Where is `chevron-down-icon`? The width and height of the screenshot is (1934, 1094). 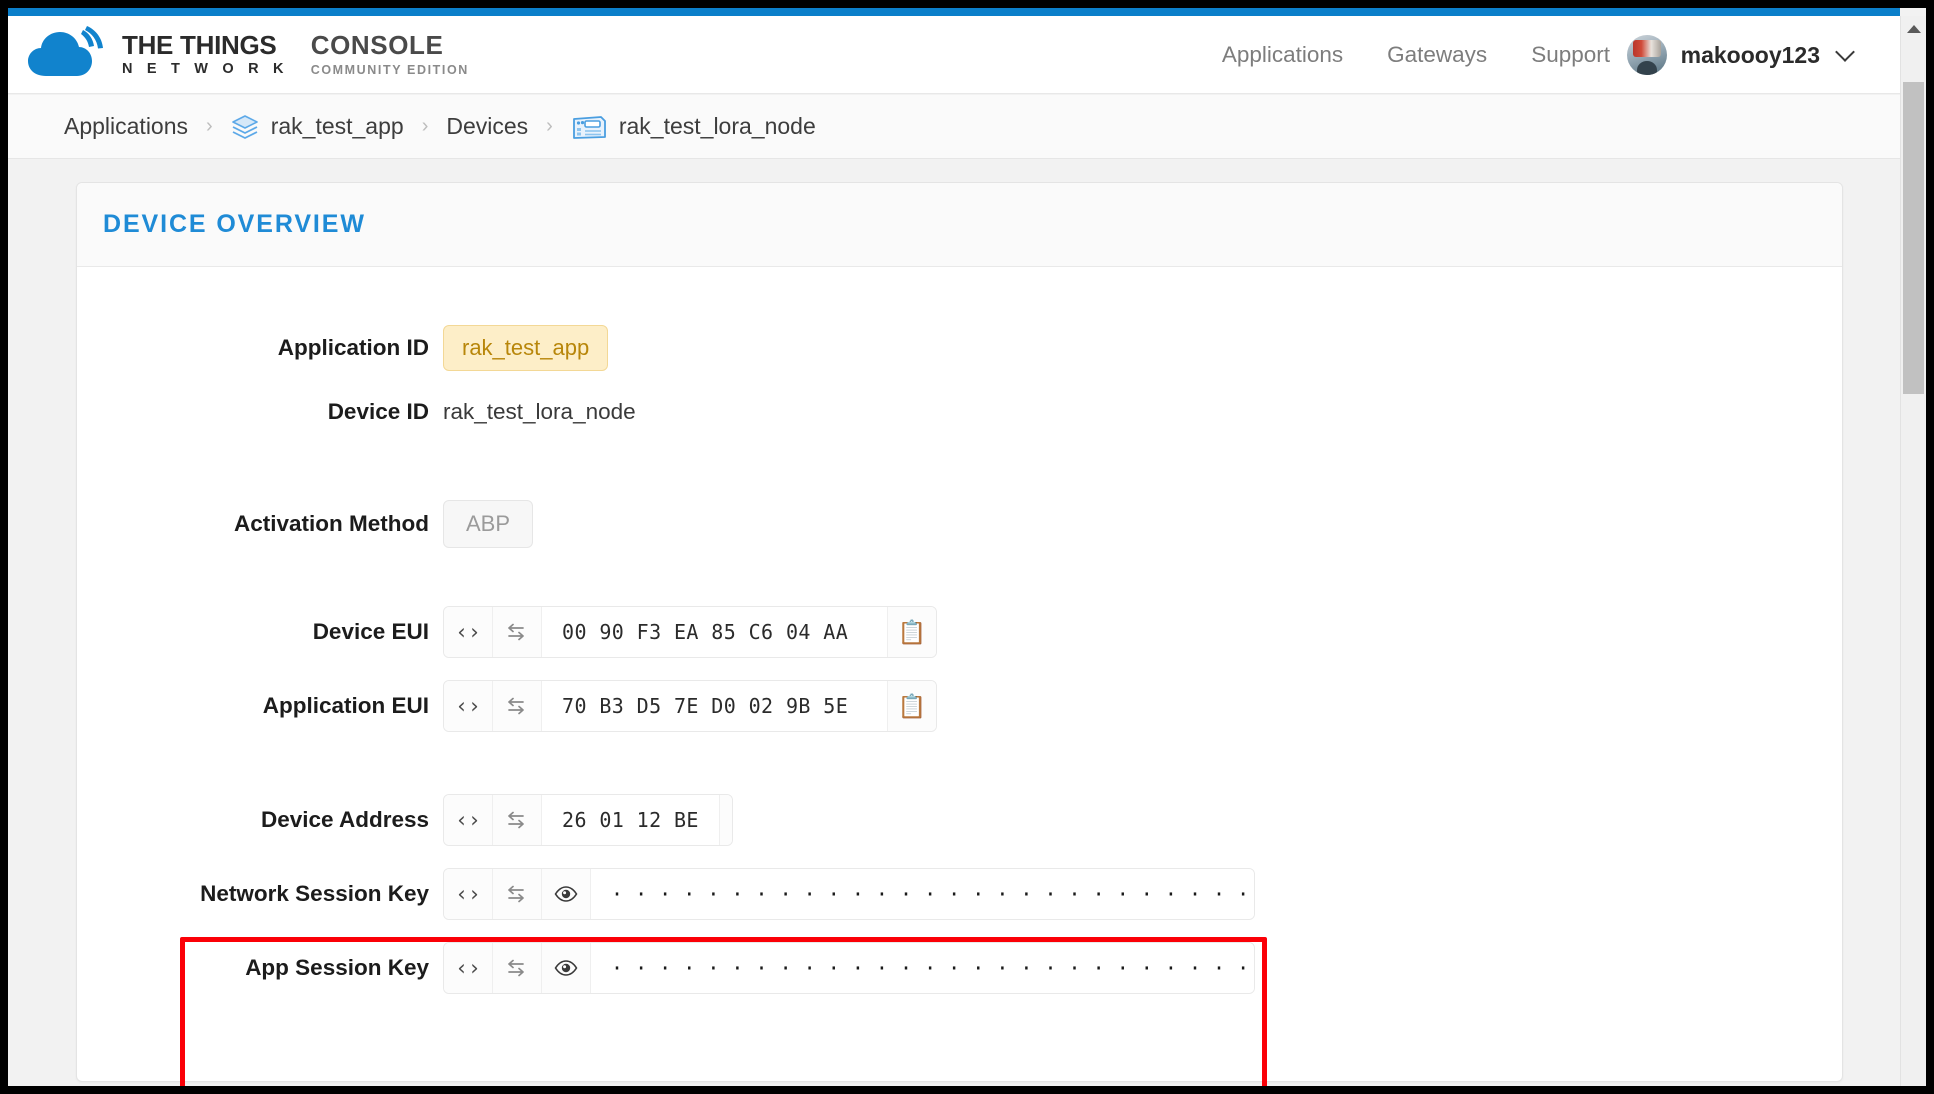
chevron-down-icon is located at coordinates (1845, 52).